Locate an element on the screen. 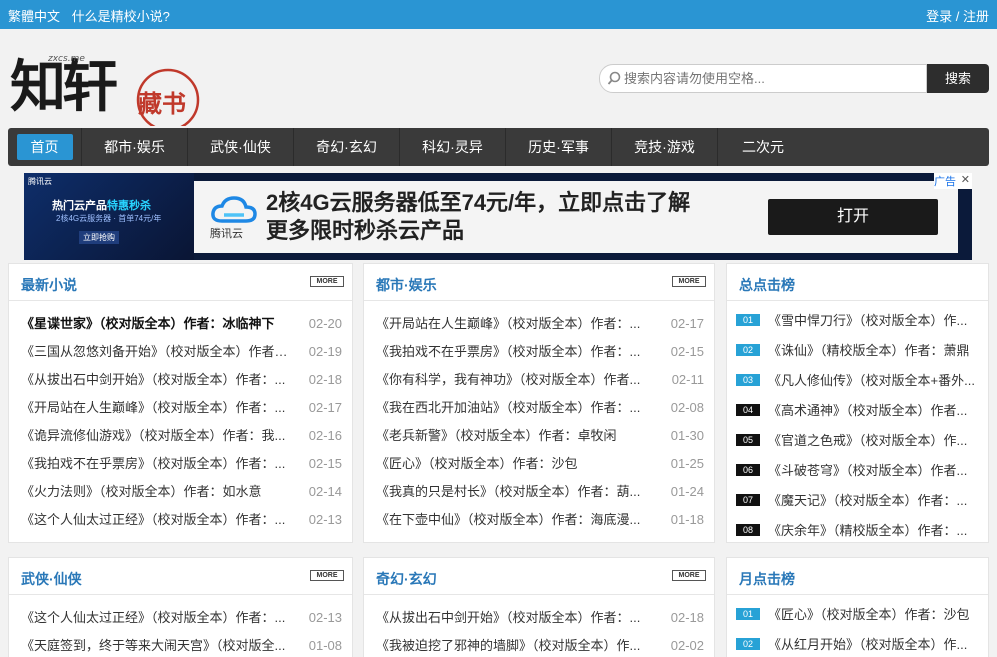 The image size is (997, 657). register-link: 注册 is located at coordinates (976, 16).